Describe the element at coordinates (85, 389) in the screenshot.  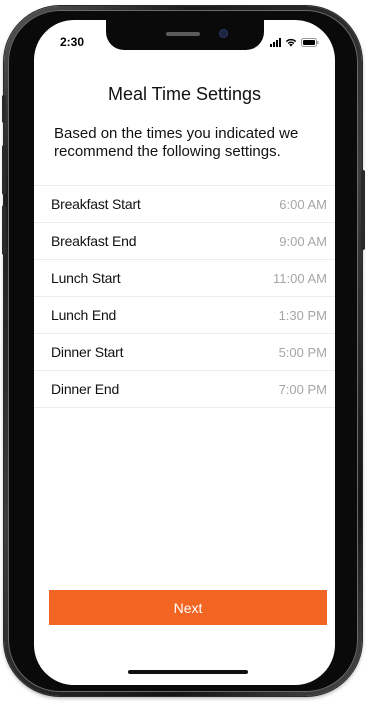
I see `setting-label: Dinner End` at that location.